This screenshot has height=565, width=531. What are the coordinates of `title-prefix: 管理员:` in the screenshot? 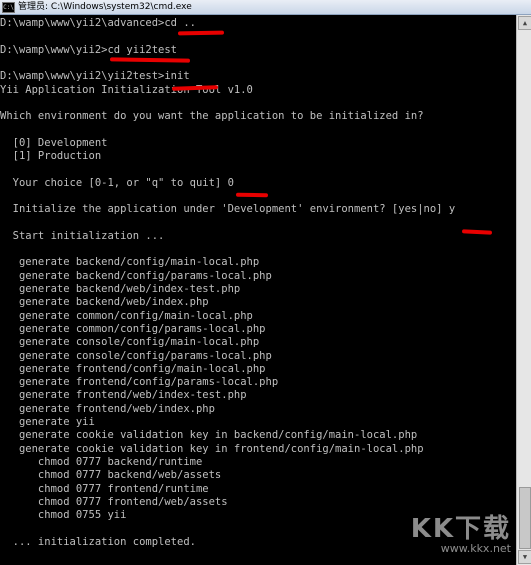 It's located at (33, 7).